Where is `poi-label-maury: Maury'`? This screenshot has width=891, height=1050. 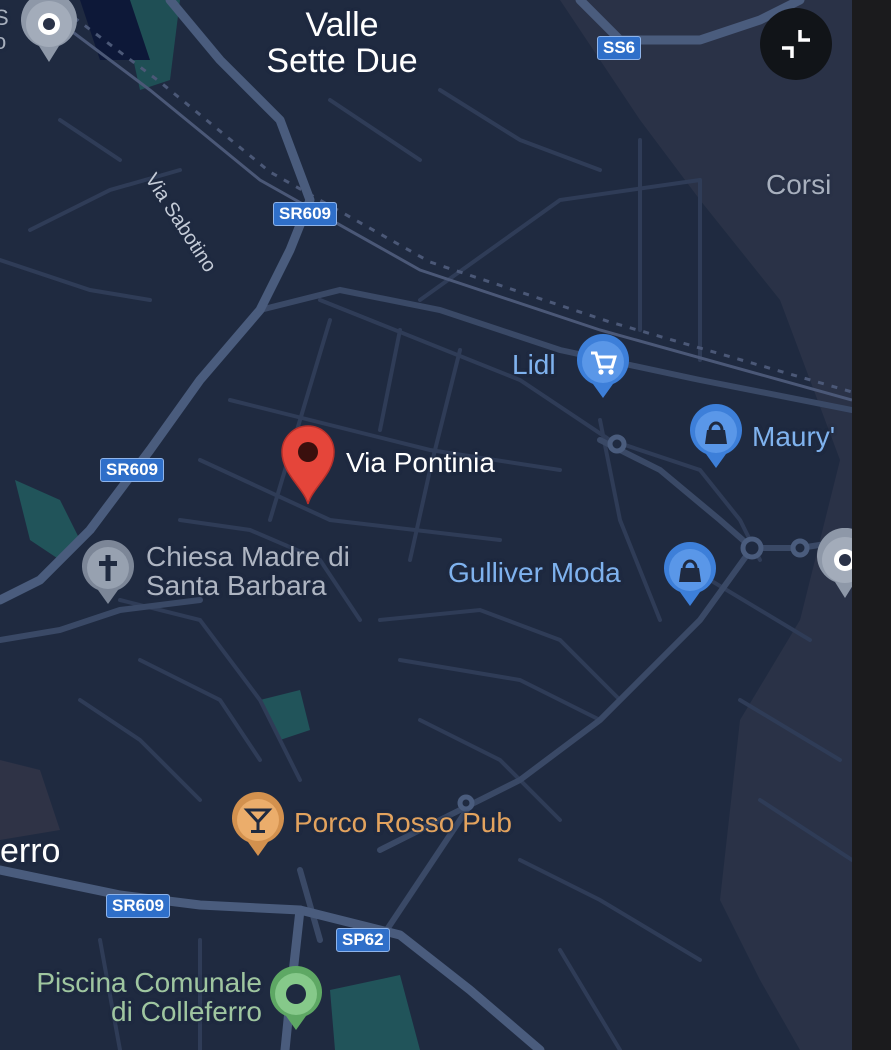 poi-label-maury: Maury' is located at coordinates (793, 437).